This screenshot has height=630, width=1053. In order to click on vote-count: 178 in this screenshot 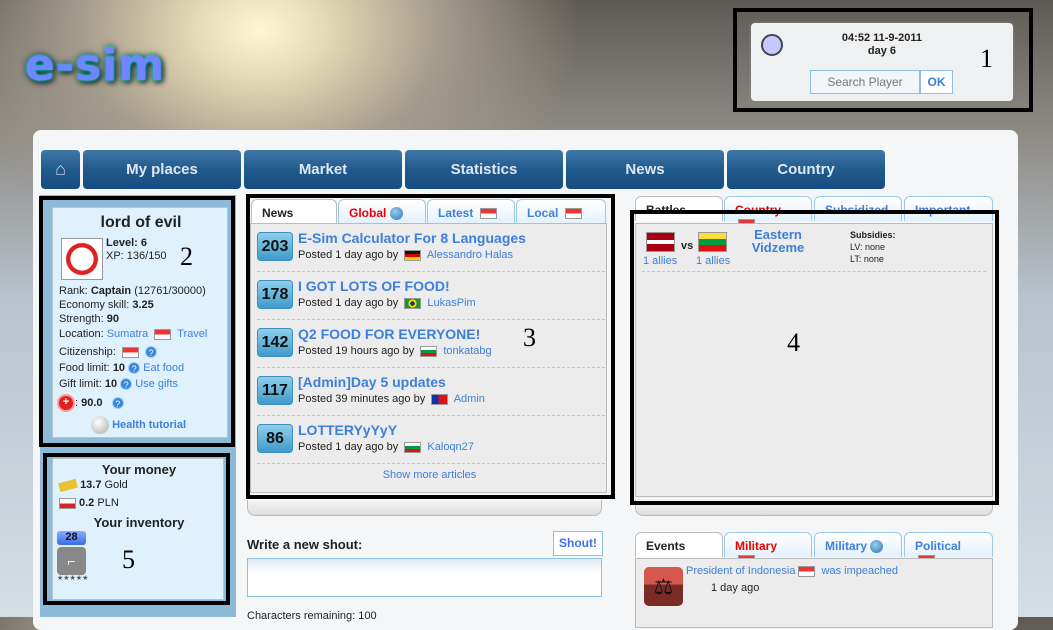, I will do `click(275, 294)`.